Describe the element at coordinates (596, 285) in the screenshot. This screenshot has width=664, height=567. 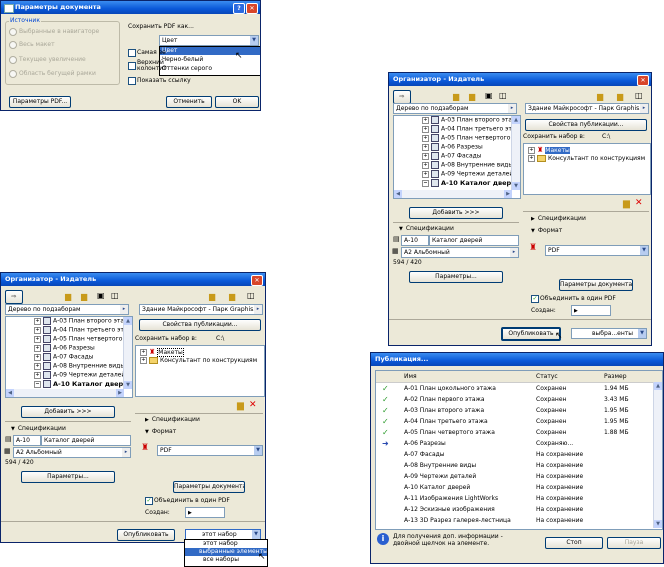
I see `doc-params-button: Параметры документа` at that location.